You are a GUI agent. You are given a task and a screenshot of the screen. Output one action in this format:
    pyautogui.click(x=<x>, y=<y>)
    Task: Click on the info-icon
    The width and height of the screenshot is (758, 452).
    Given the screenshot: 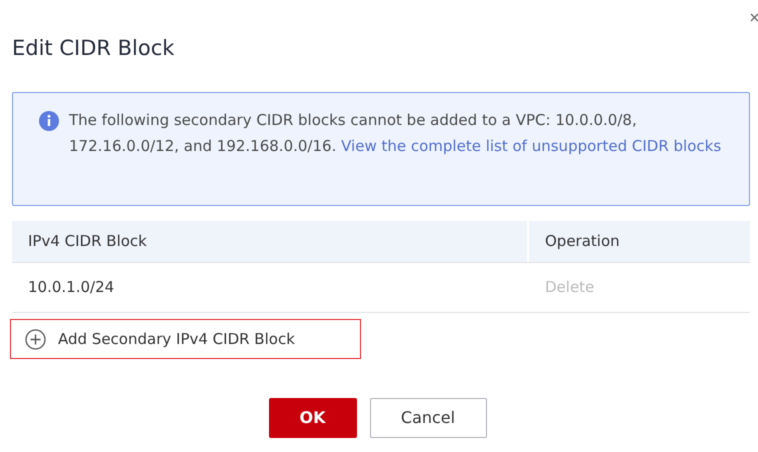 What is the action you would take?
    pyautogui.click(x=49, y=121)
    